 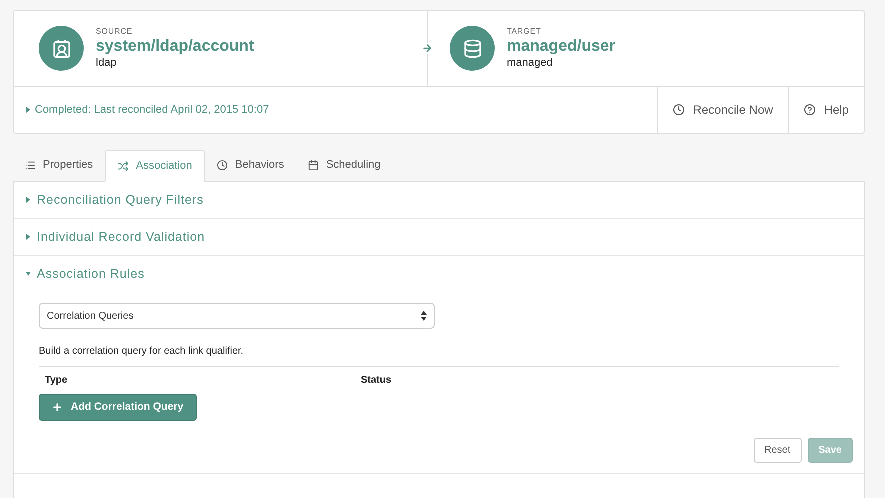 I want to click on endpoint-name: system/ldap/account, so click(x=175, y=47).